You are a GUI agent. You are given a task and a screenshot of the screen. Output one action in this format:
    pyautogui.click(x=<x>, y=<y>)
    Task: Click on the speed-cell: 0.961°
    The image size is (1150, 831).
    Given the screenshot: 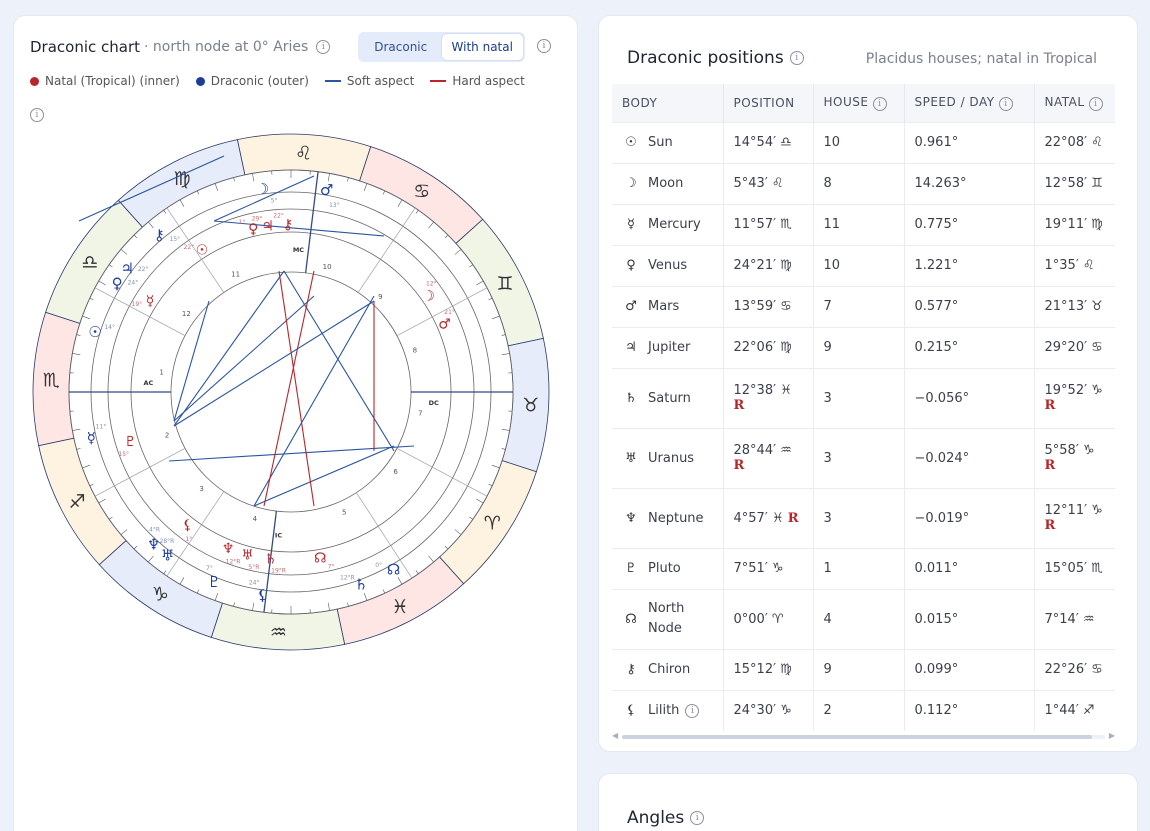 What is the action you would take?
    pyautogui.click(x=969, y=142)
    